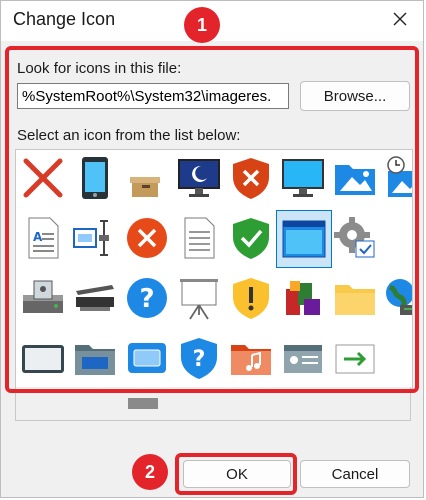 The image size is (426, 500). Describe the element at coordinates (303, 298) in the screenshot. I see `apps-icon` at that location.